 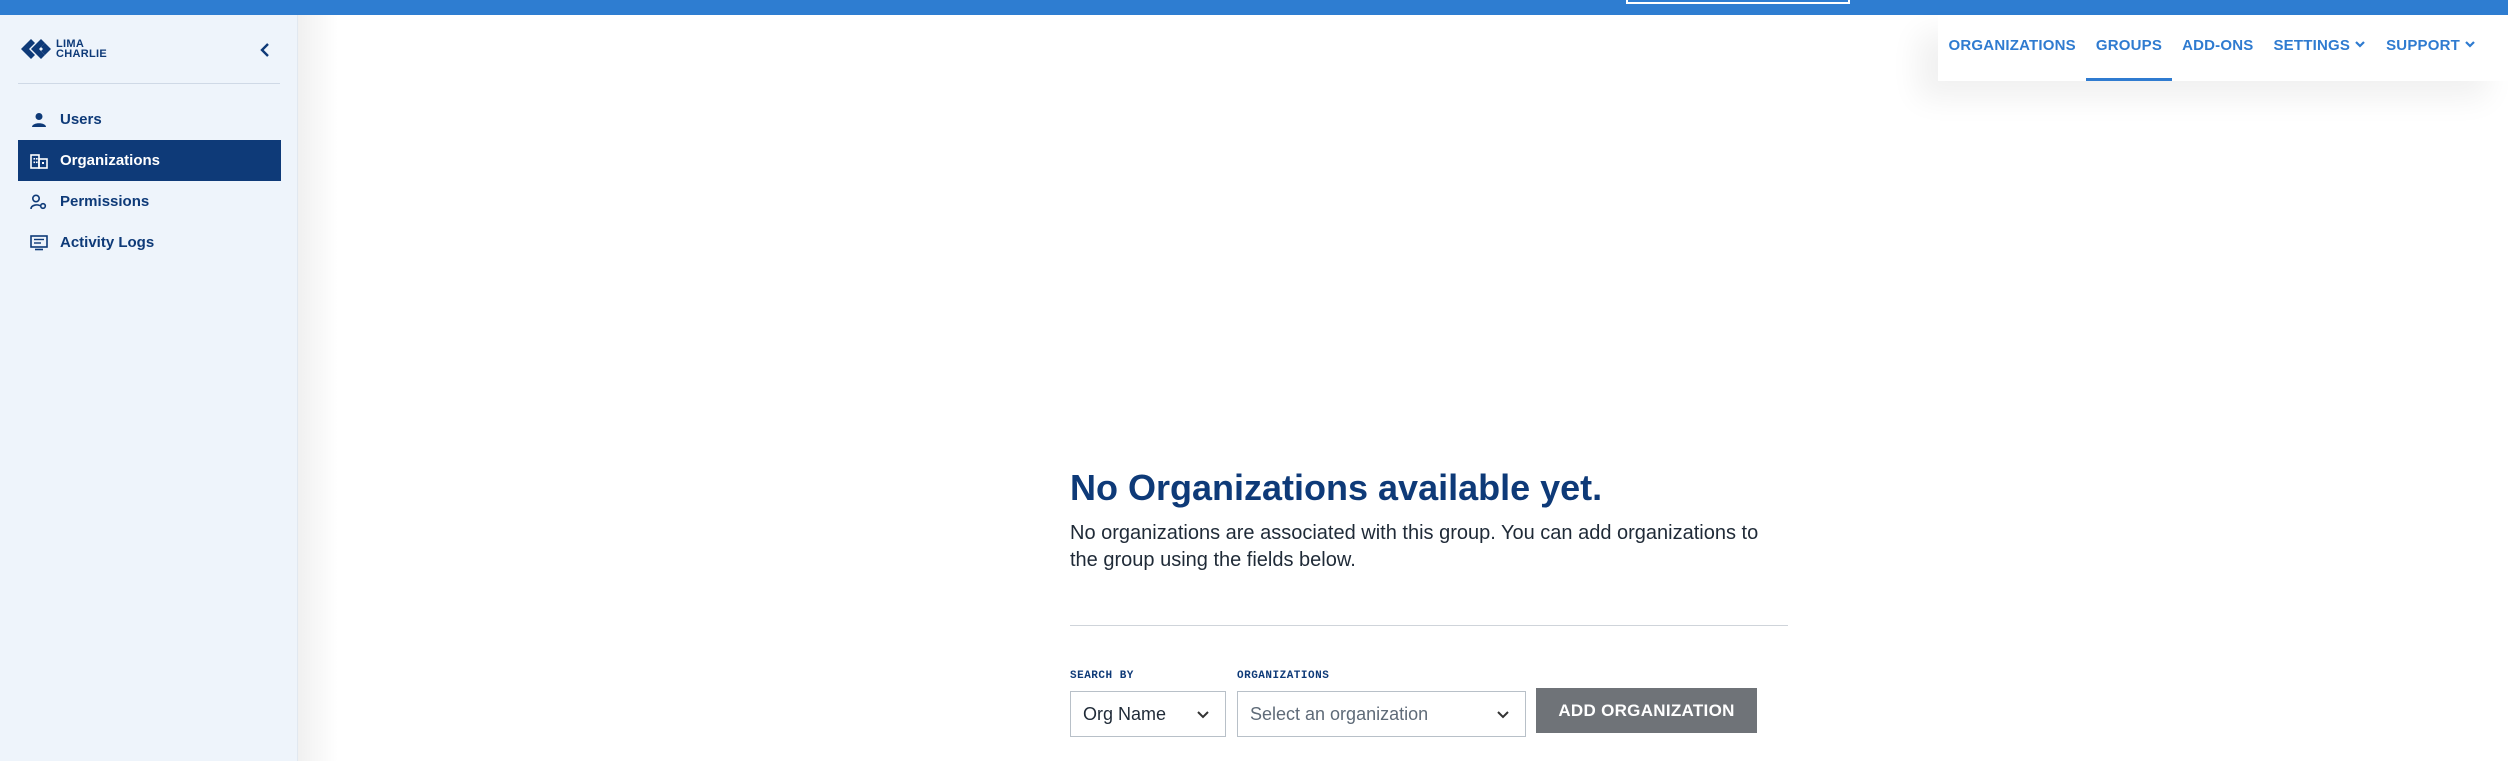 What do you see at coordinates (1429, 625) in the screenshot?
I see `section-divider` at bounding box center [1429, 625].